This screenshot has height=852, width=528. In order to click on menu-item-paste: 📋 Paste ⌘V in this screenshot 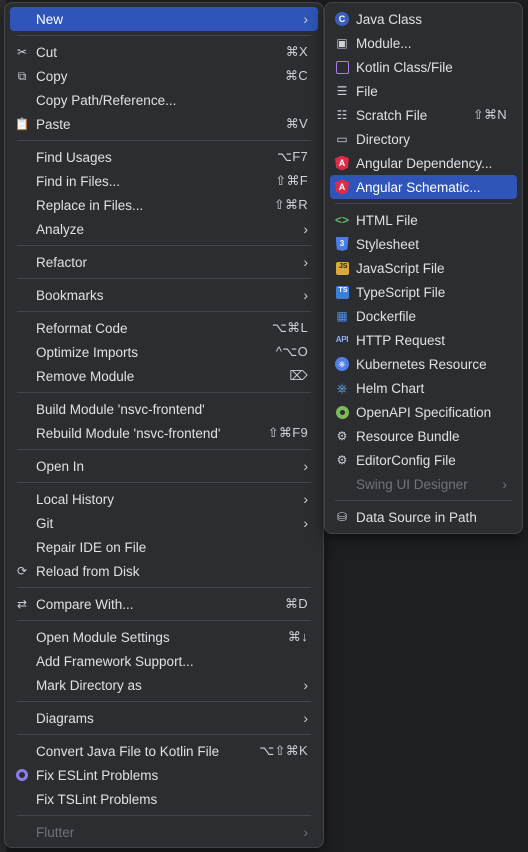, I will do `click(164, 124)`.